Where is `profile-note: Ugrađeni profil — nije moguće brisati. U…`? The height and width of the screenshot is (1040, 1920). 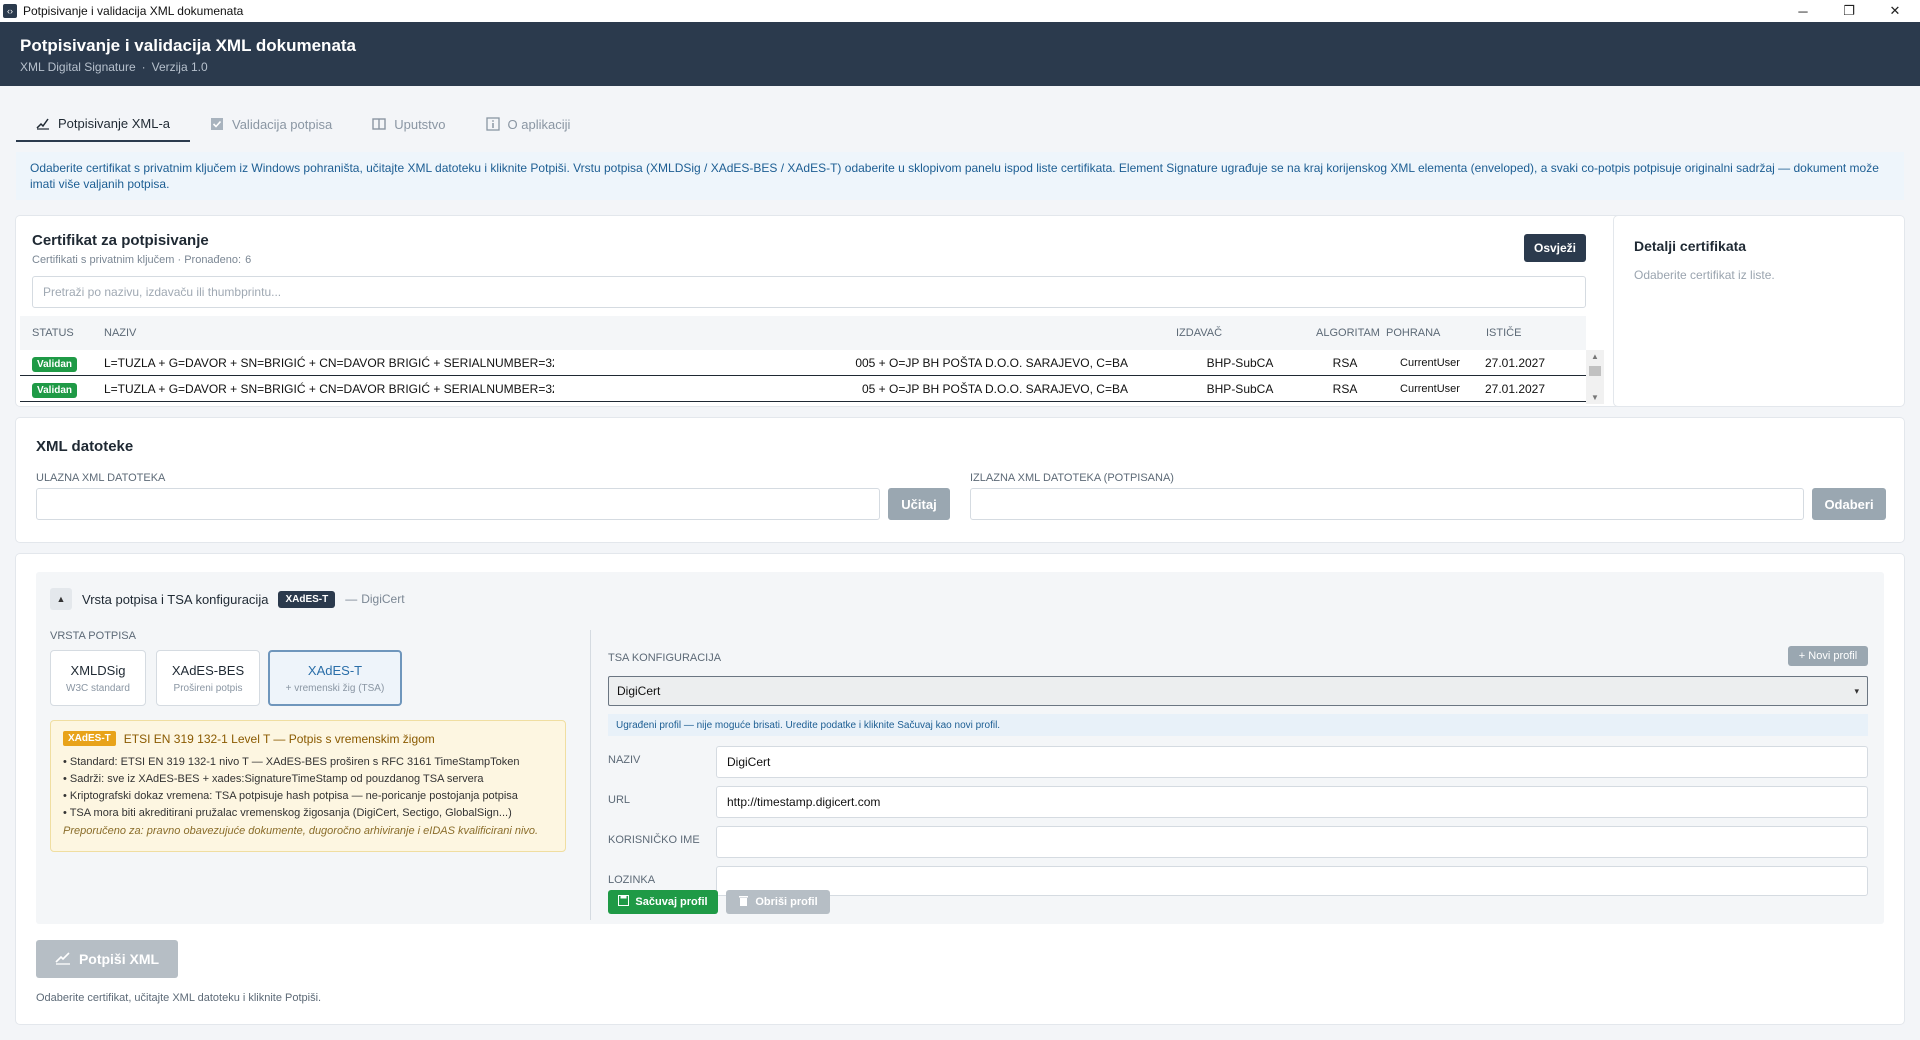 profile-note: Ugrađeni profil — nije moguće brisati. U… is located at coordinates (1238, 725).